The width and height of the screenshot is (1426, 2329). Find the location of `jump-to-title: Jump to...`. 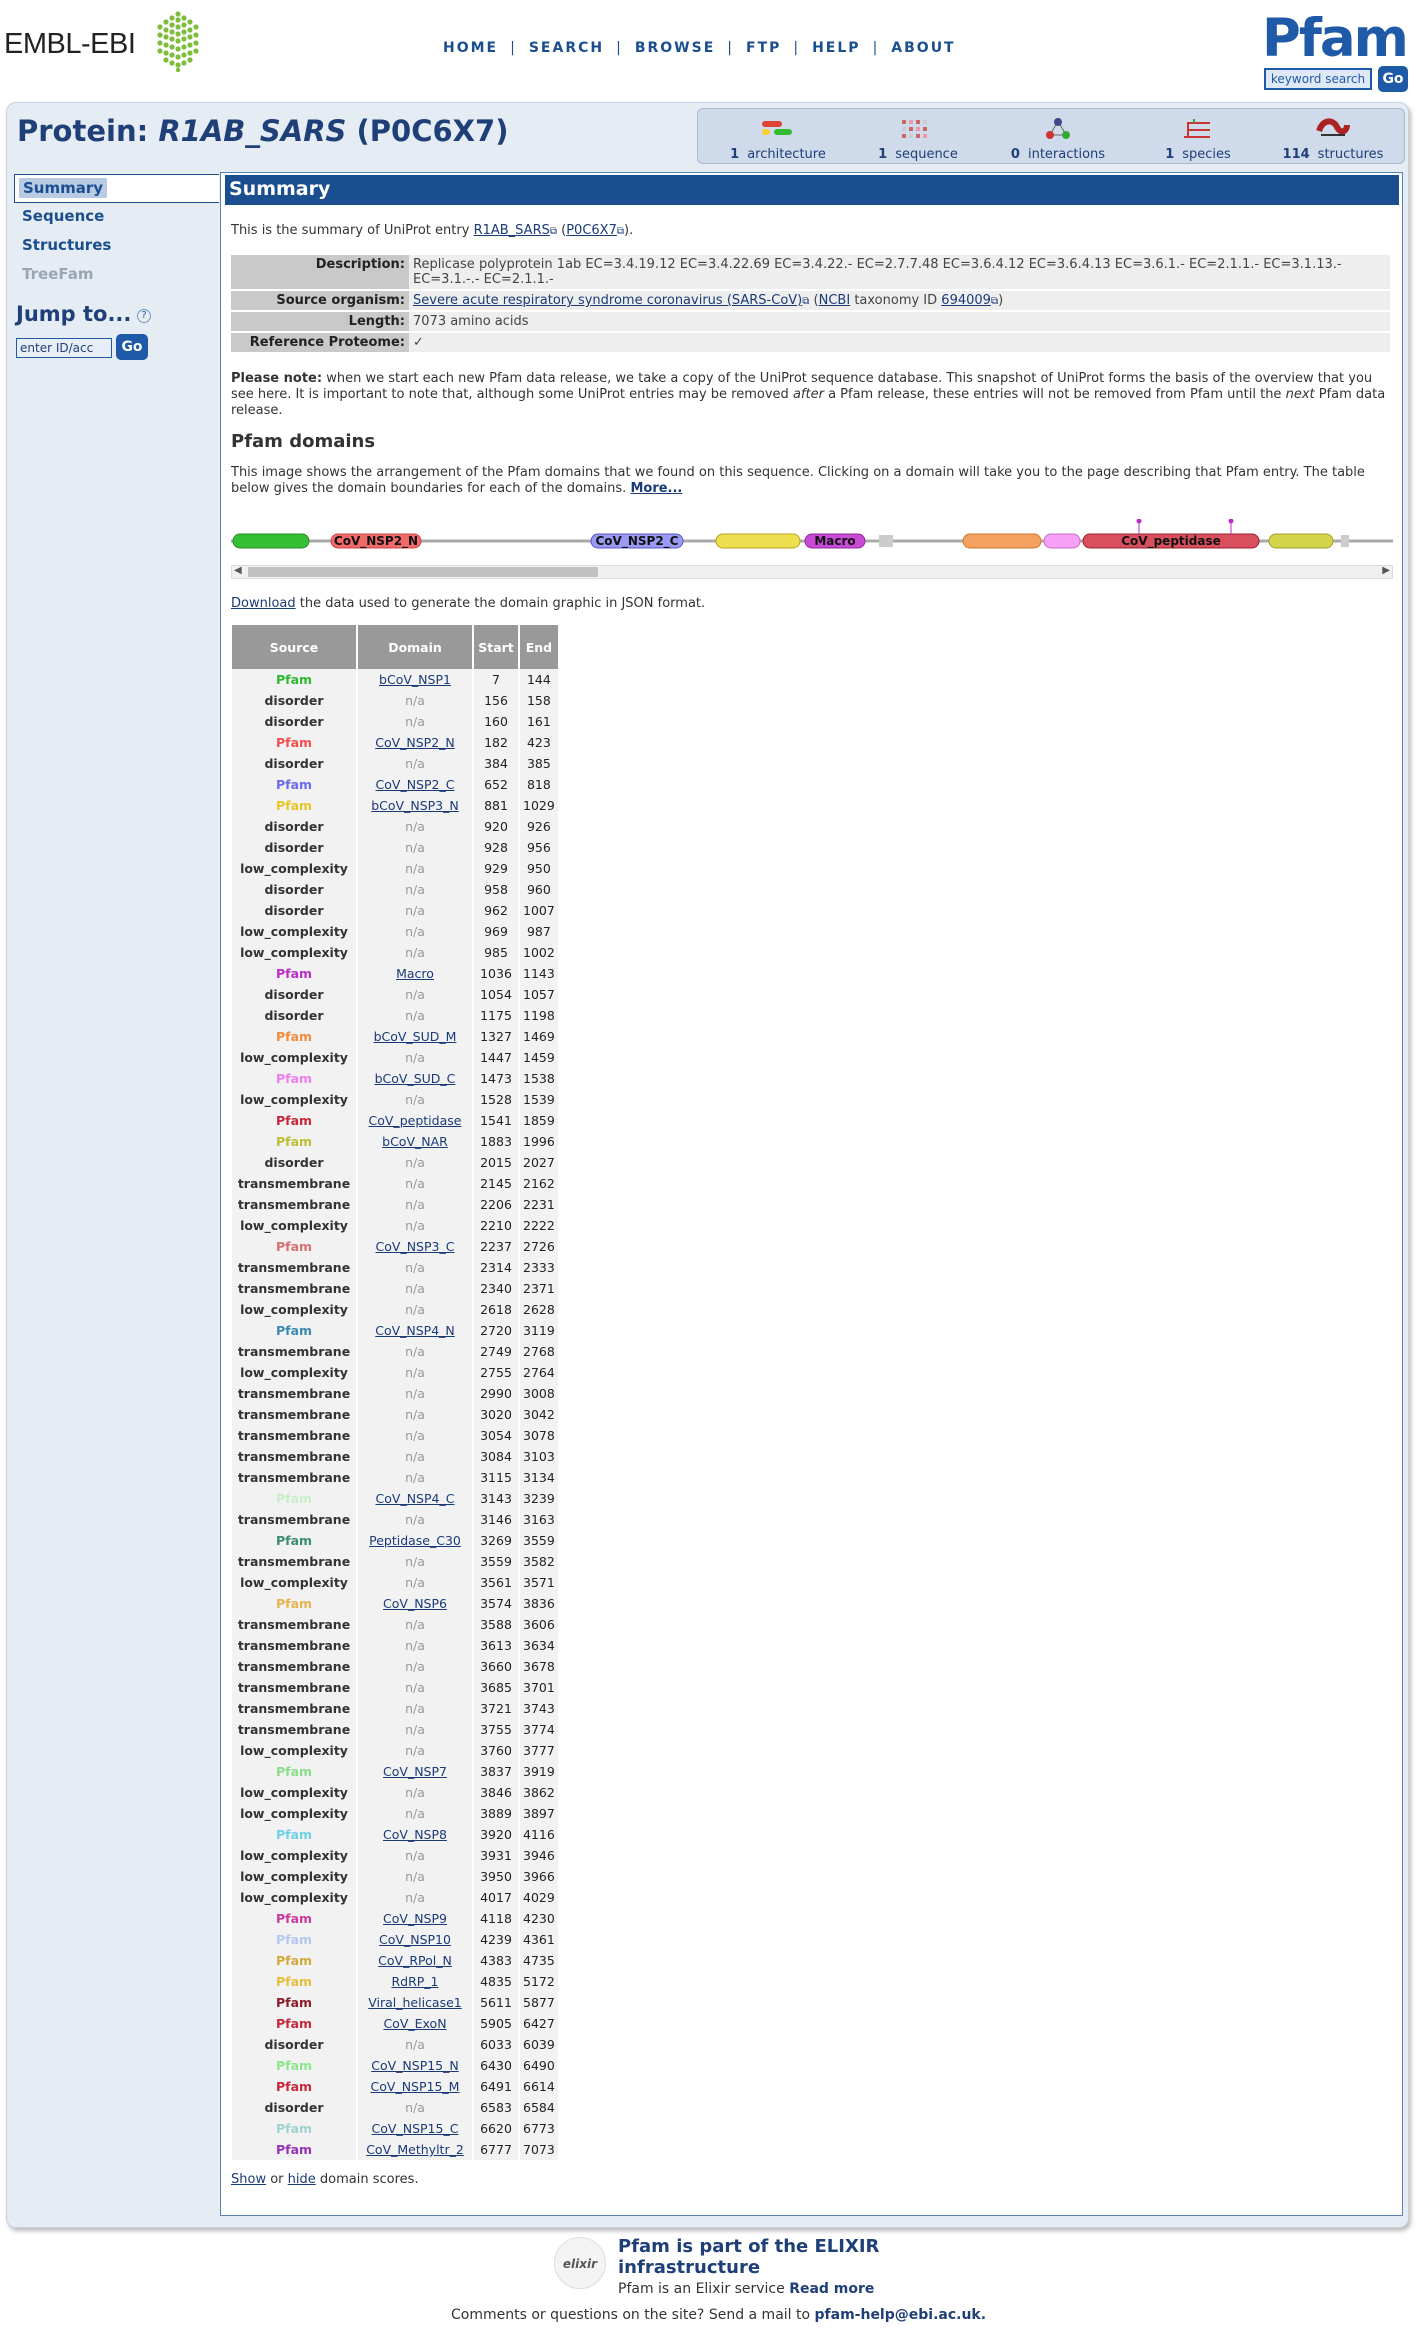

jump-to-title: Jump to... is located at coordinates (74, 314).